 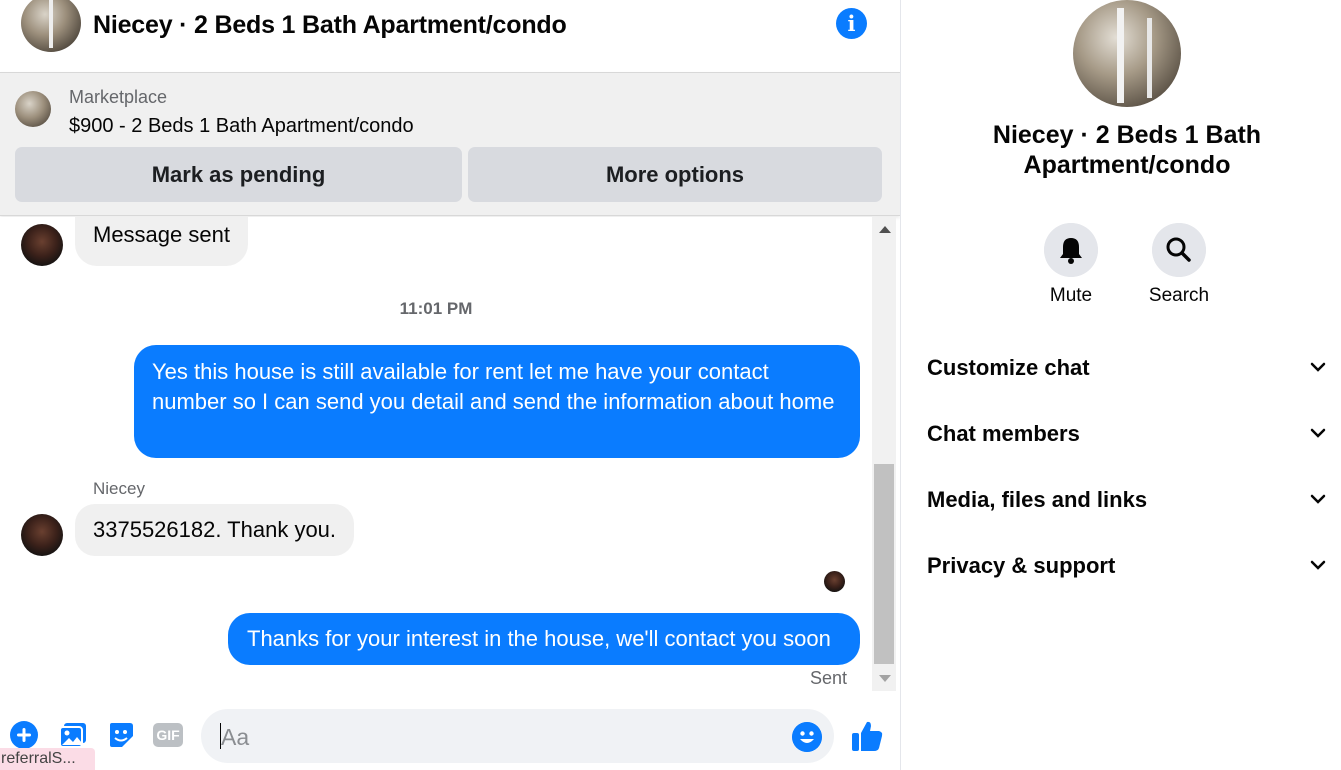 I want to click on message-text: 3375526182. Thank you., so click(x=215, y=529).